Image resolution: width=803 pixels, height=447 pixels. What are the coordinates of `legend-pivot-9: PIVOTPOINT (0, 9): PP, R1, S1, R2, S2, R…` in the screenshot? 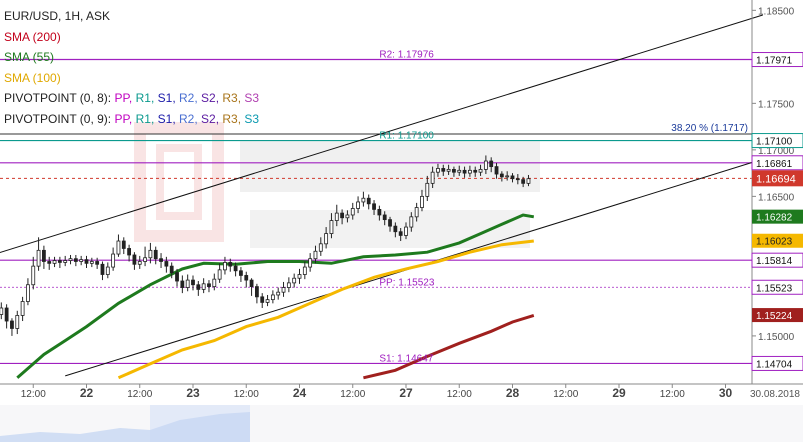 It's located at (131, 119).